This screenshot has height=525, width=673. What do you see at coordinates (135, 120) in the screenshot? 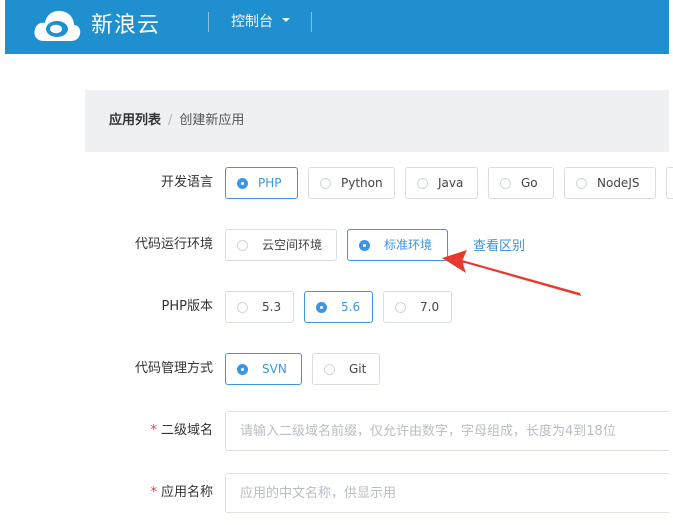
I see `breadcrumb-app-list-link: 应用列表` at bounding box center [135, 120].